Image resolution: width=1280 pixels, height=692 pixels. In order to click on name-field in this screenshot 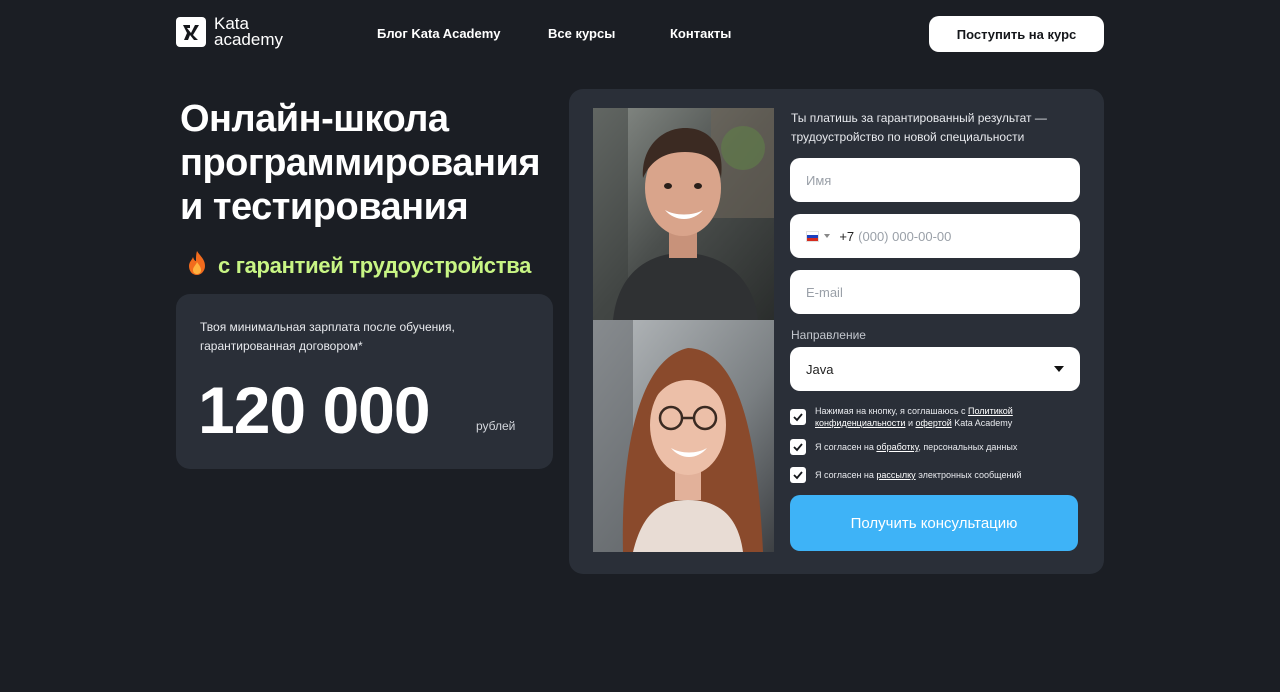, I will do `click(935, 180)`.